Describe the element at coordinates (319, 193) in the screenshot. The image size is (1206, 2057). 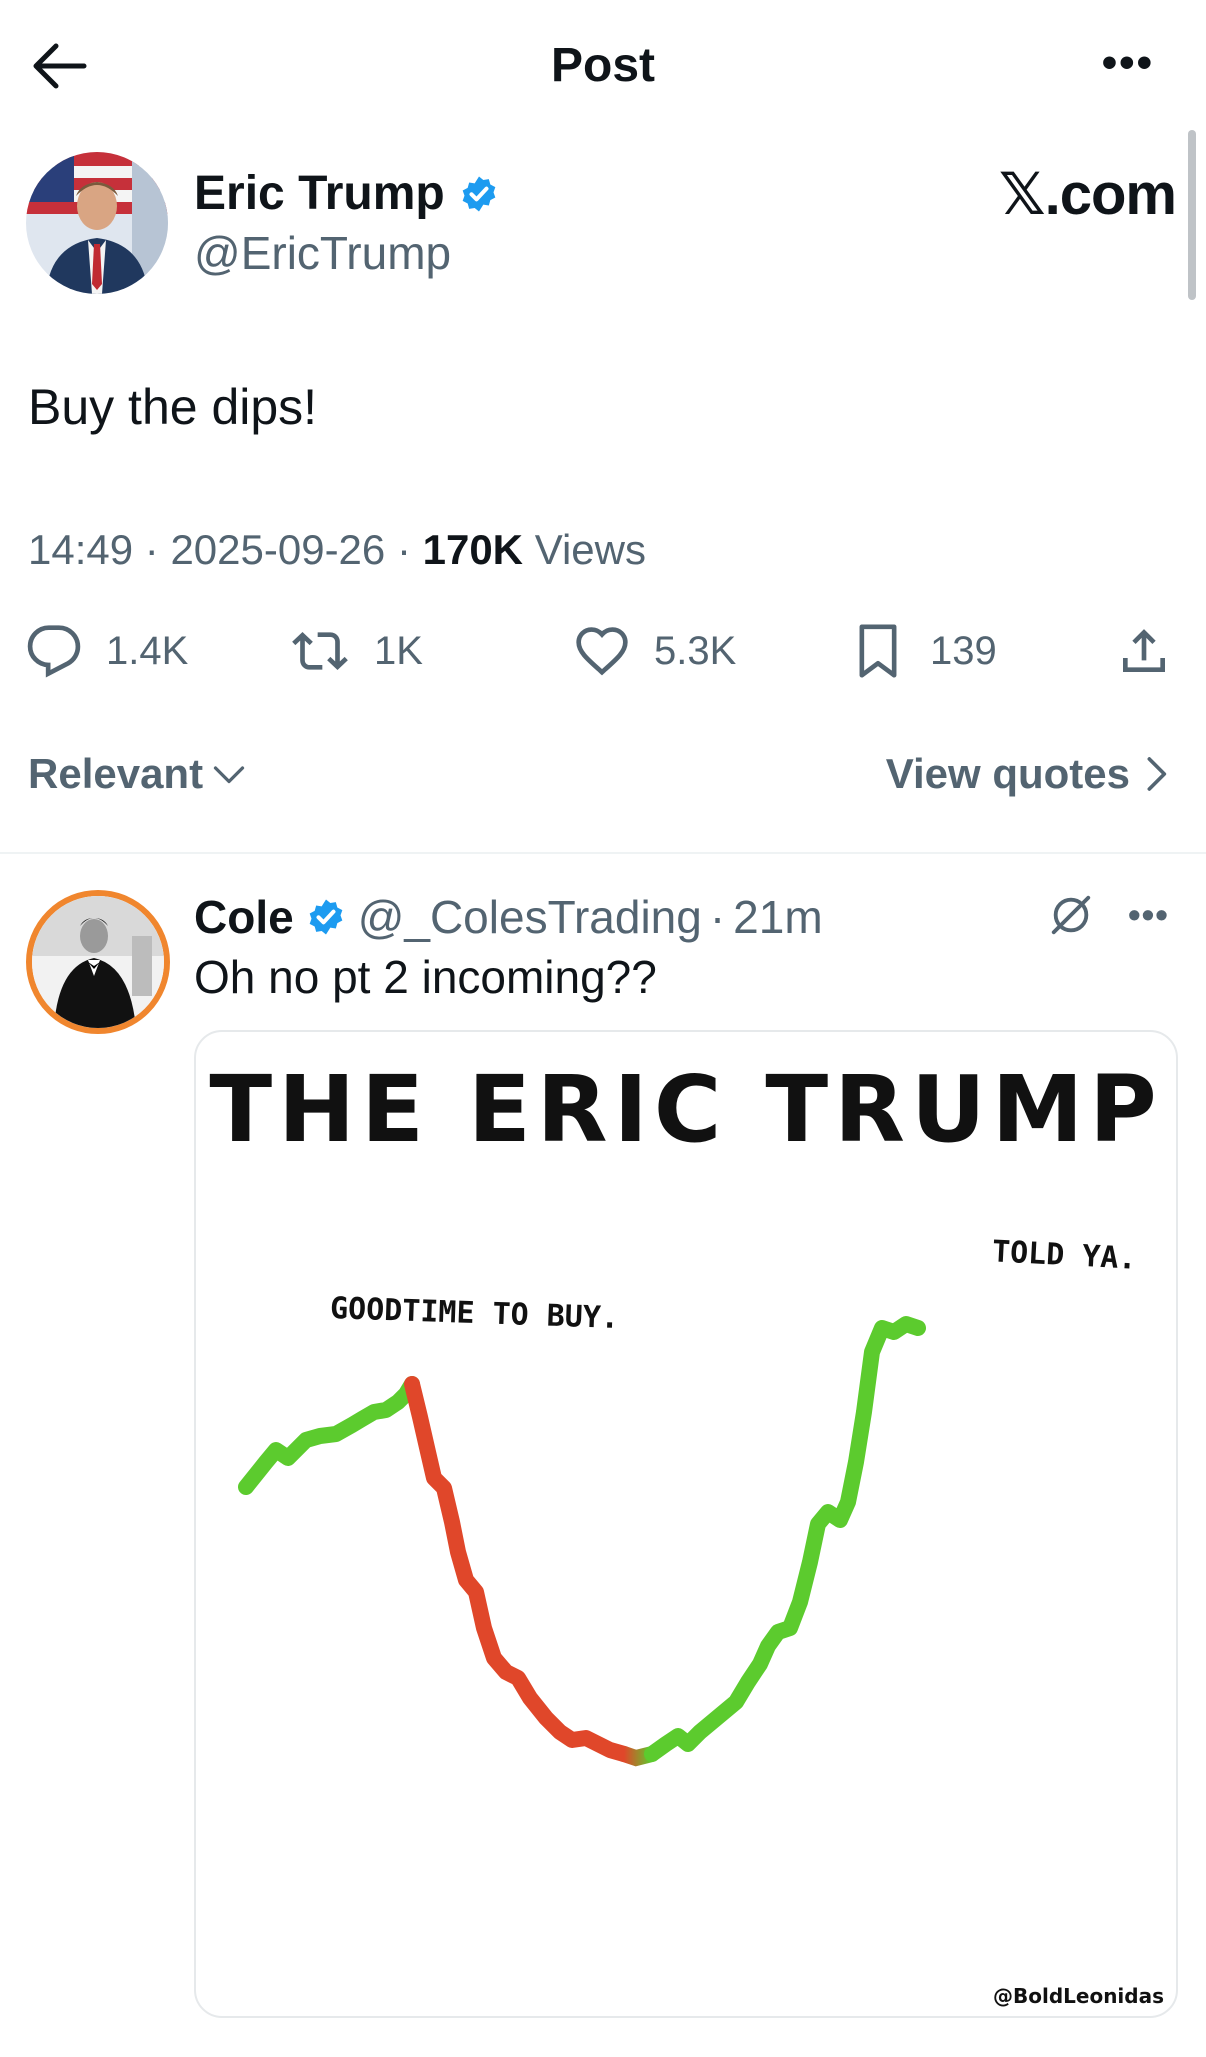
I see `author-name: Eric Trump` at that location.